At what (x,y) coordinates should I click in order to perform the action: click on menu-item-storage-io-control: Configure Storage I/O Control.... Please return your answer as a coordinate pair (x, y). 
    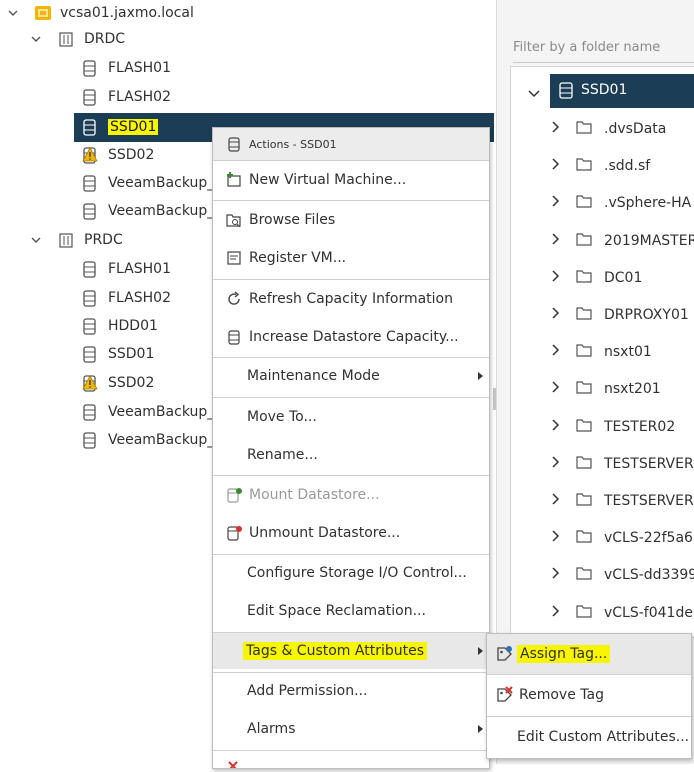
    Looking at the image, I should click on (351, 573).